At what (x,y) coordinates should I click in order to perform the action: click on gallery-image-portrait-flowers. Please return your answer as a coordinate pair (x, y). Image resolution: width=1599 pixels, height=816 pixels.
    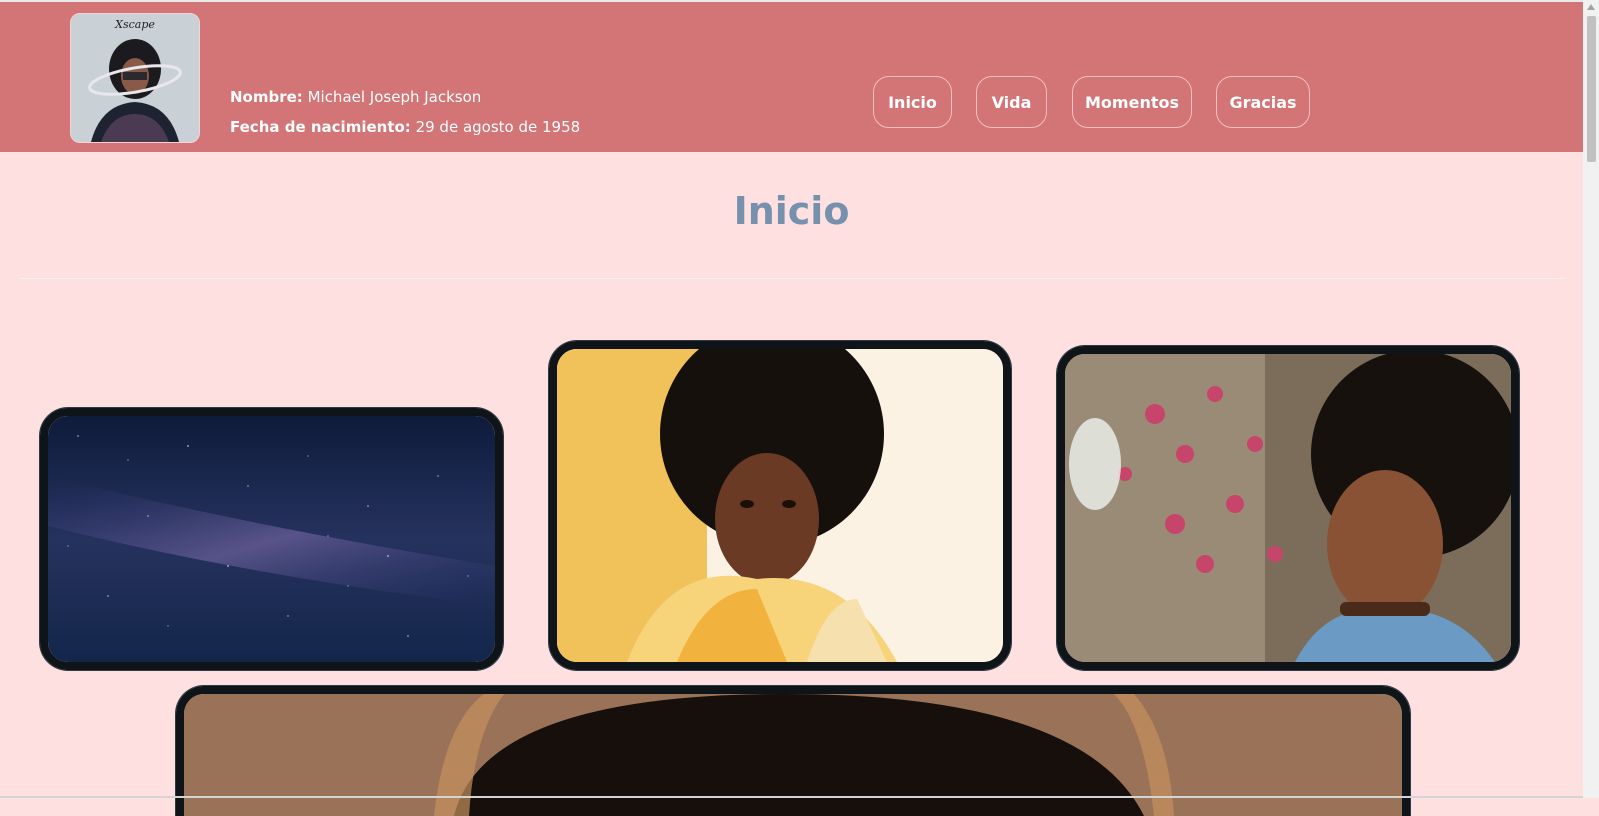
    Looking at the image, I should click on (1288, 508).